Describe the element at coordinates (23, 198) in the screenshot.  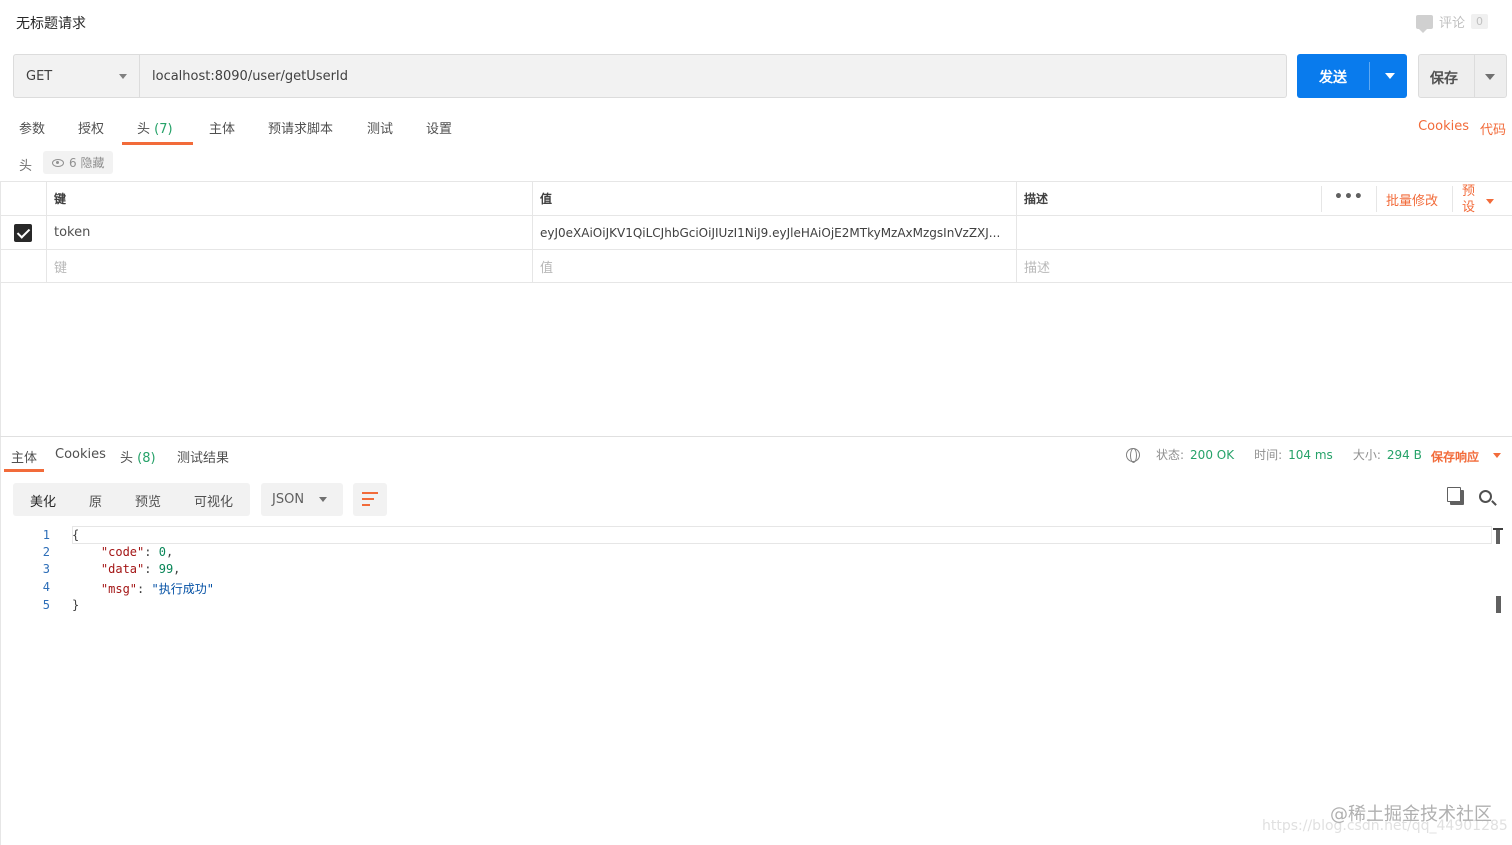
I see `header-checkbox-cell` at that location.